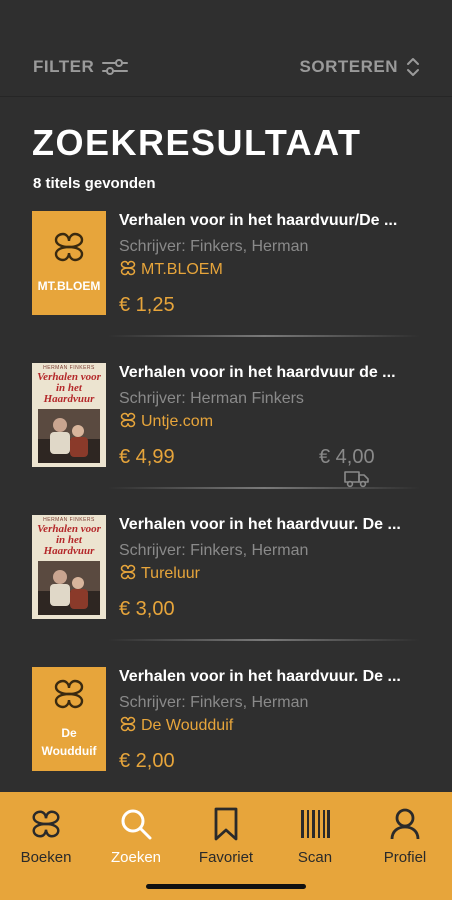  Describe the element at coordinates (170, 573) in the screenshot. I see `shop-name: Tureluur` at that location.